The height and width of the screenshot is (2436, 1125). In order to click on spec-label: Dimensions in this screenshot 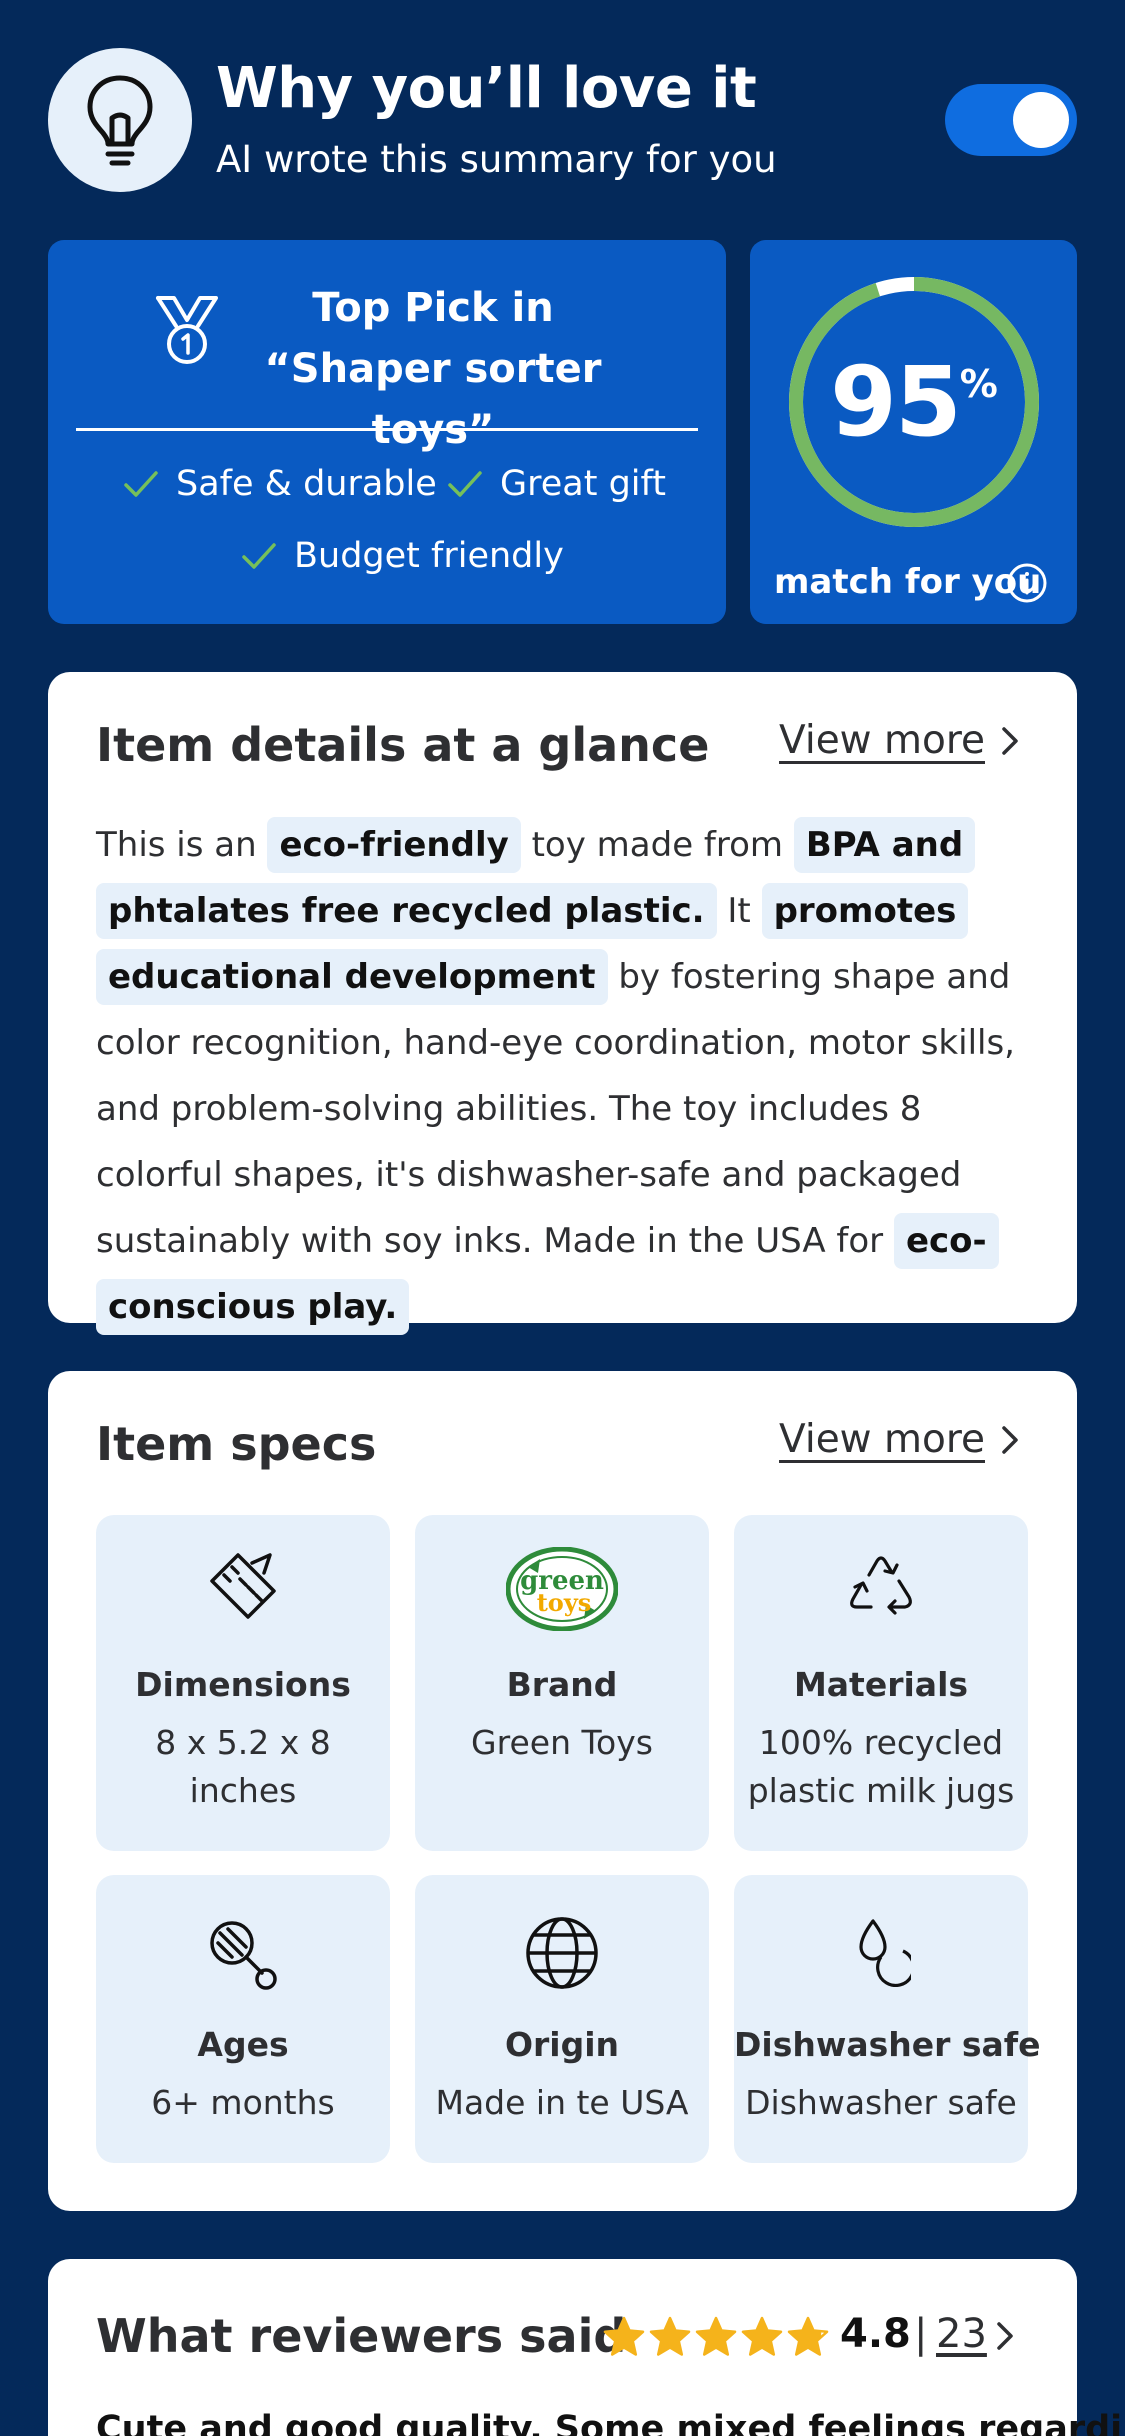, I will do `click(243, 1684)`.